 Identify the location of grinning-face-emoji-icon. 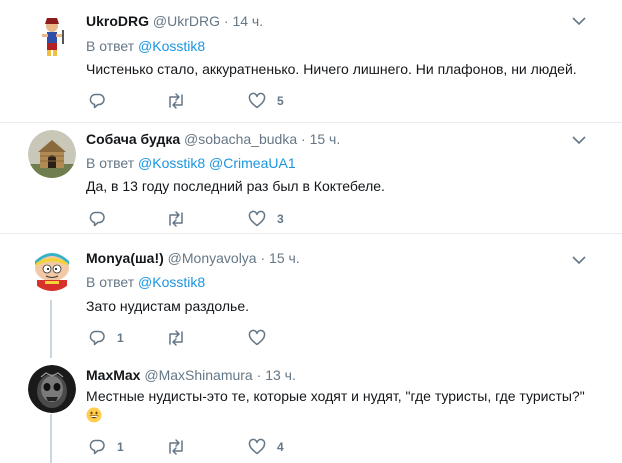
(94, 415).